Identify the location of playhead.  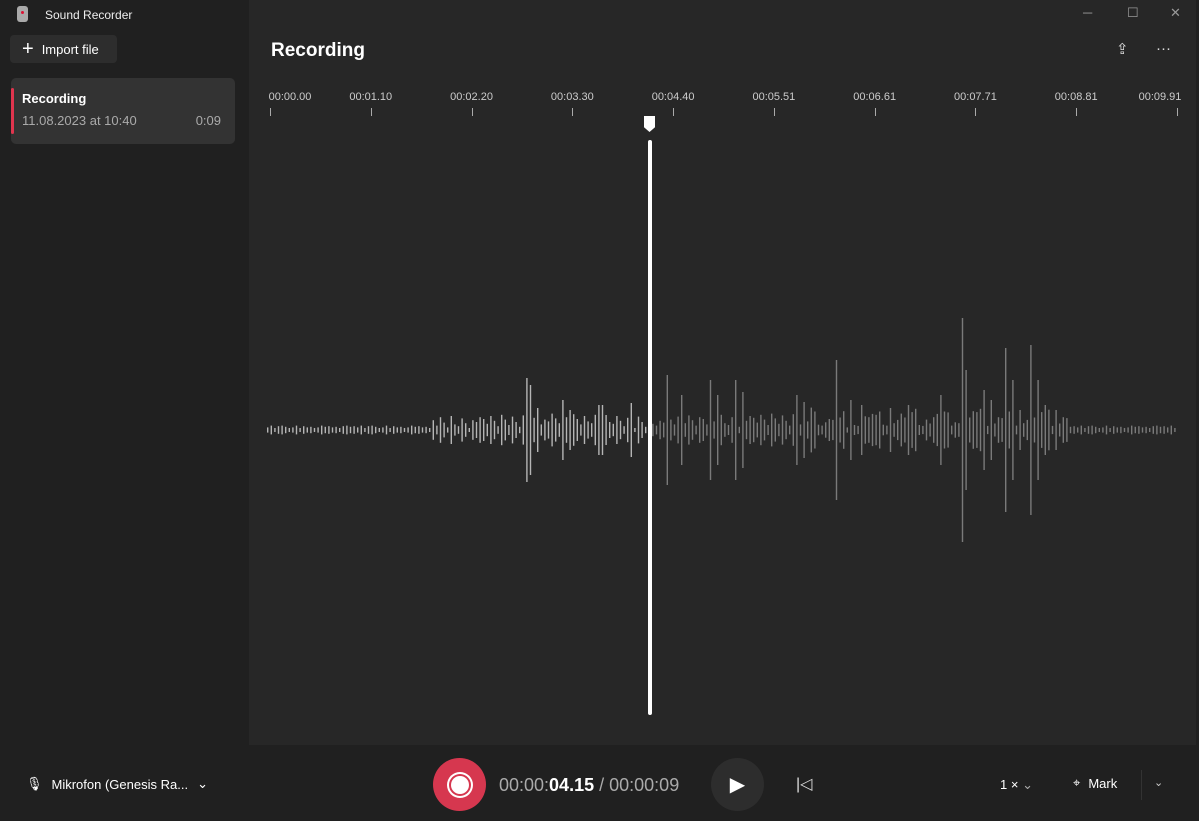
(650, 427).